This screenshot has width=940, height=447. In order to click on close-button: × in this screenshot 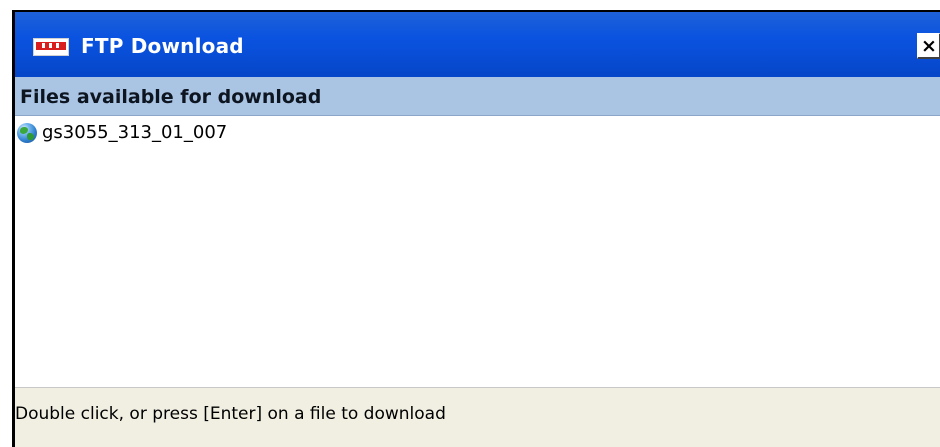, I will do `click(928, 46)`.